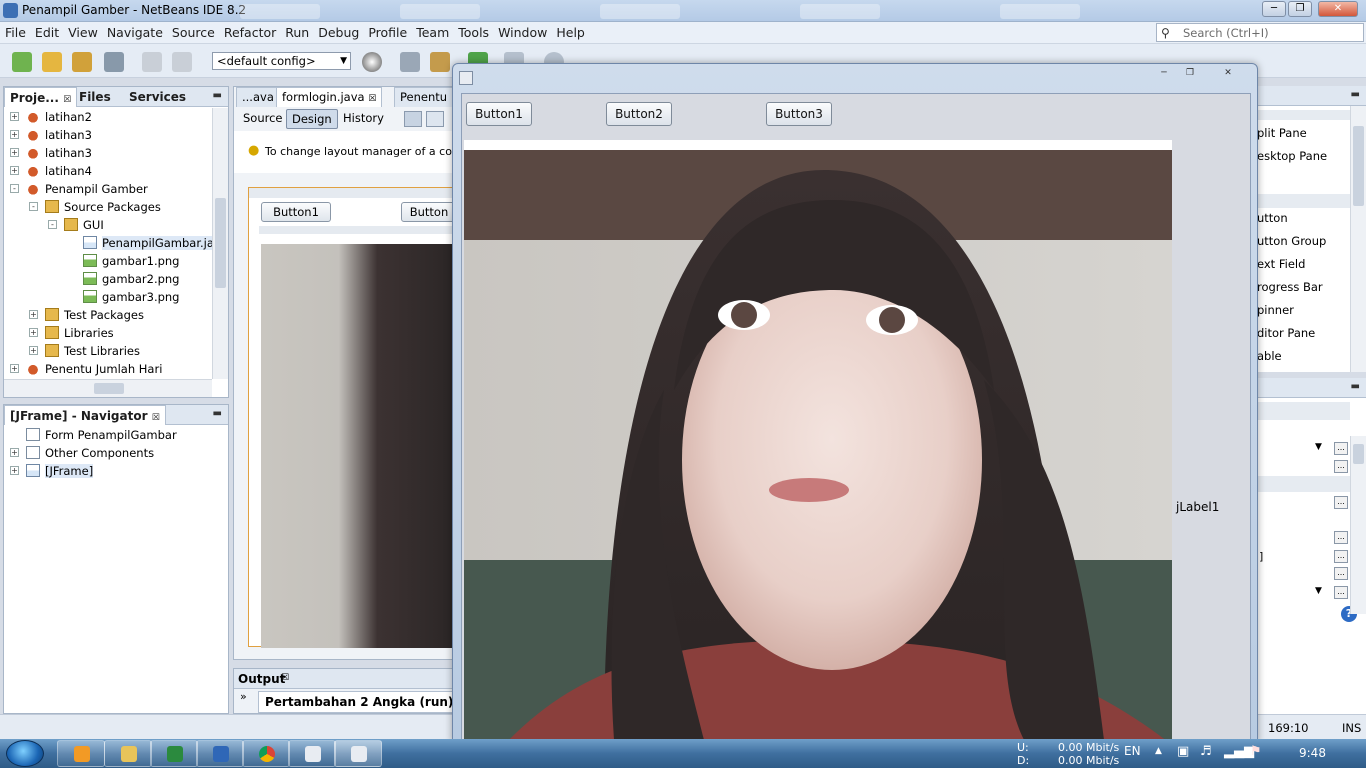 The height and width of the screenshot is (768, 1366). I want to click on project-tree-item: gambar1.png, so click(108, 261).